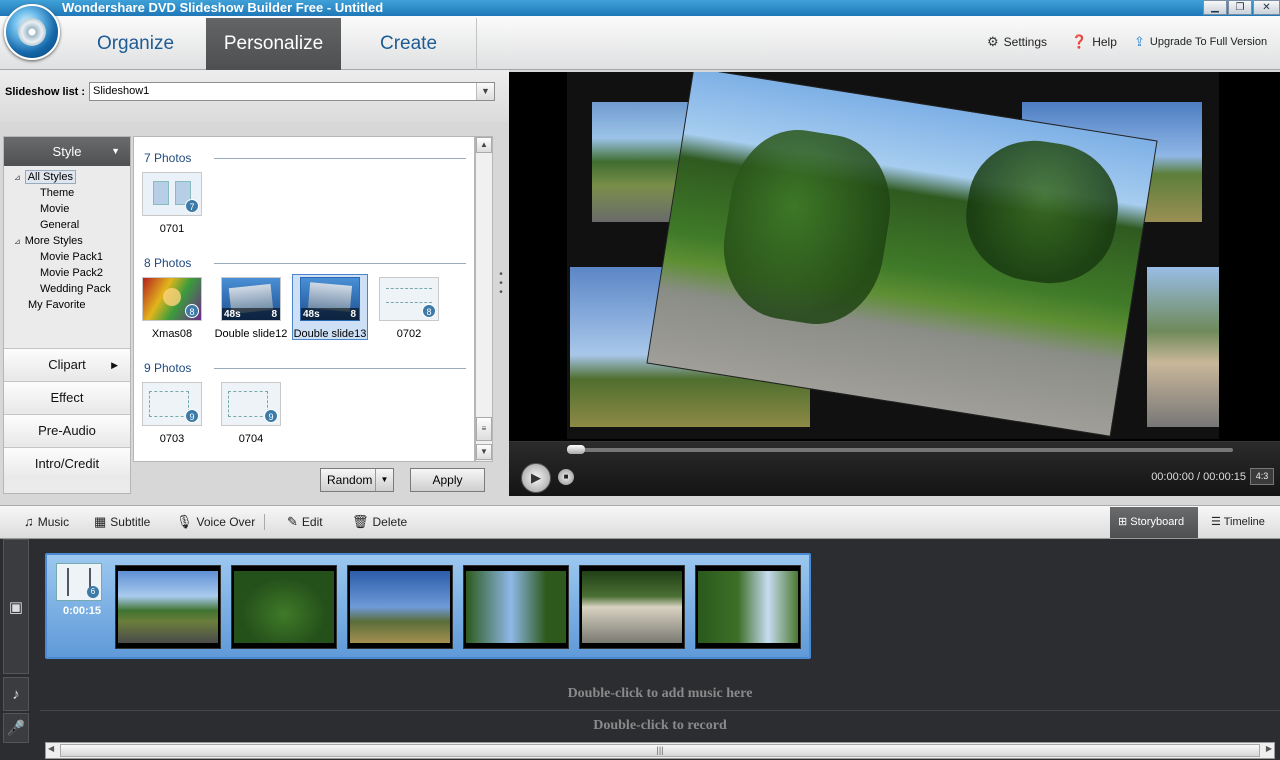 The width and height of the screenshot is (1280, 760). Describe the element at coordinates (192, 206) in the screenshot. I see `photo-count-badge: 7` at that location.